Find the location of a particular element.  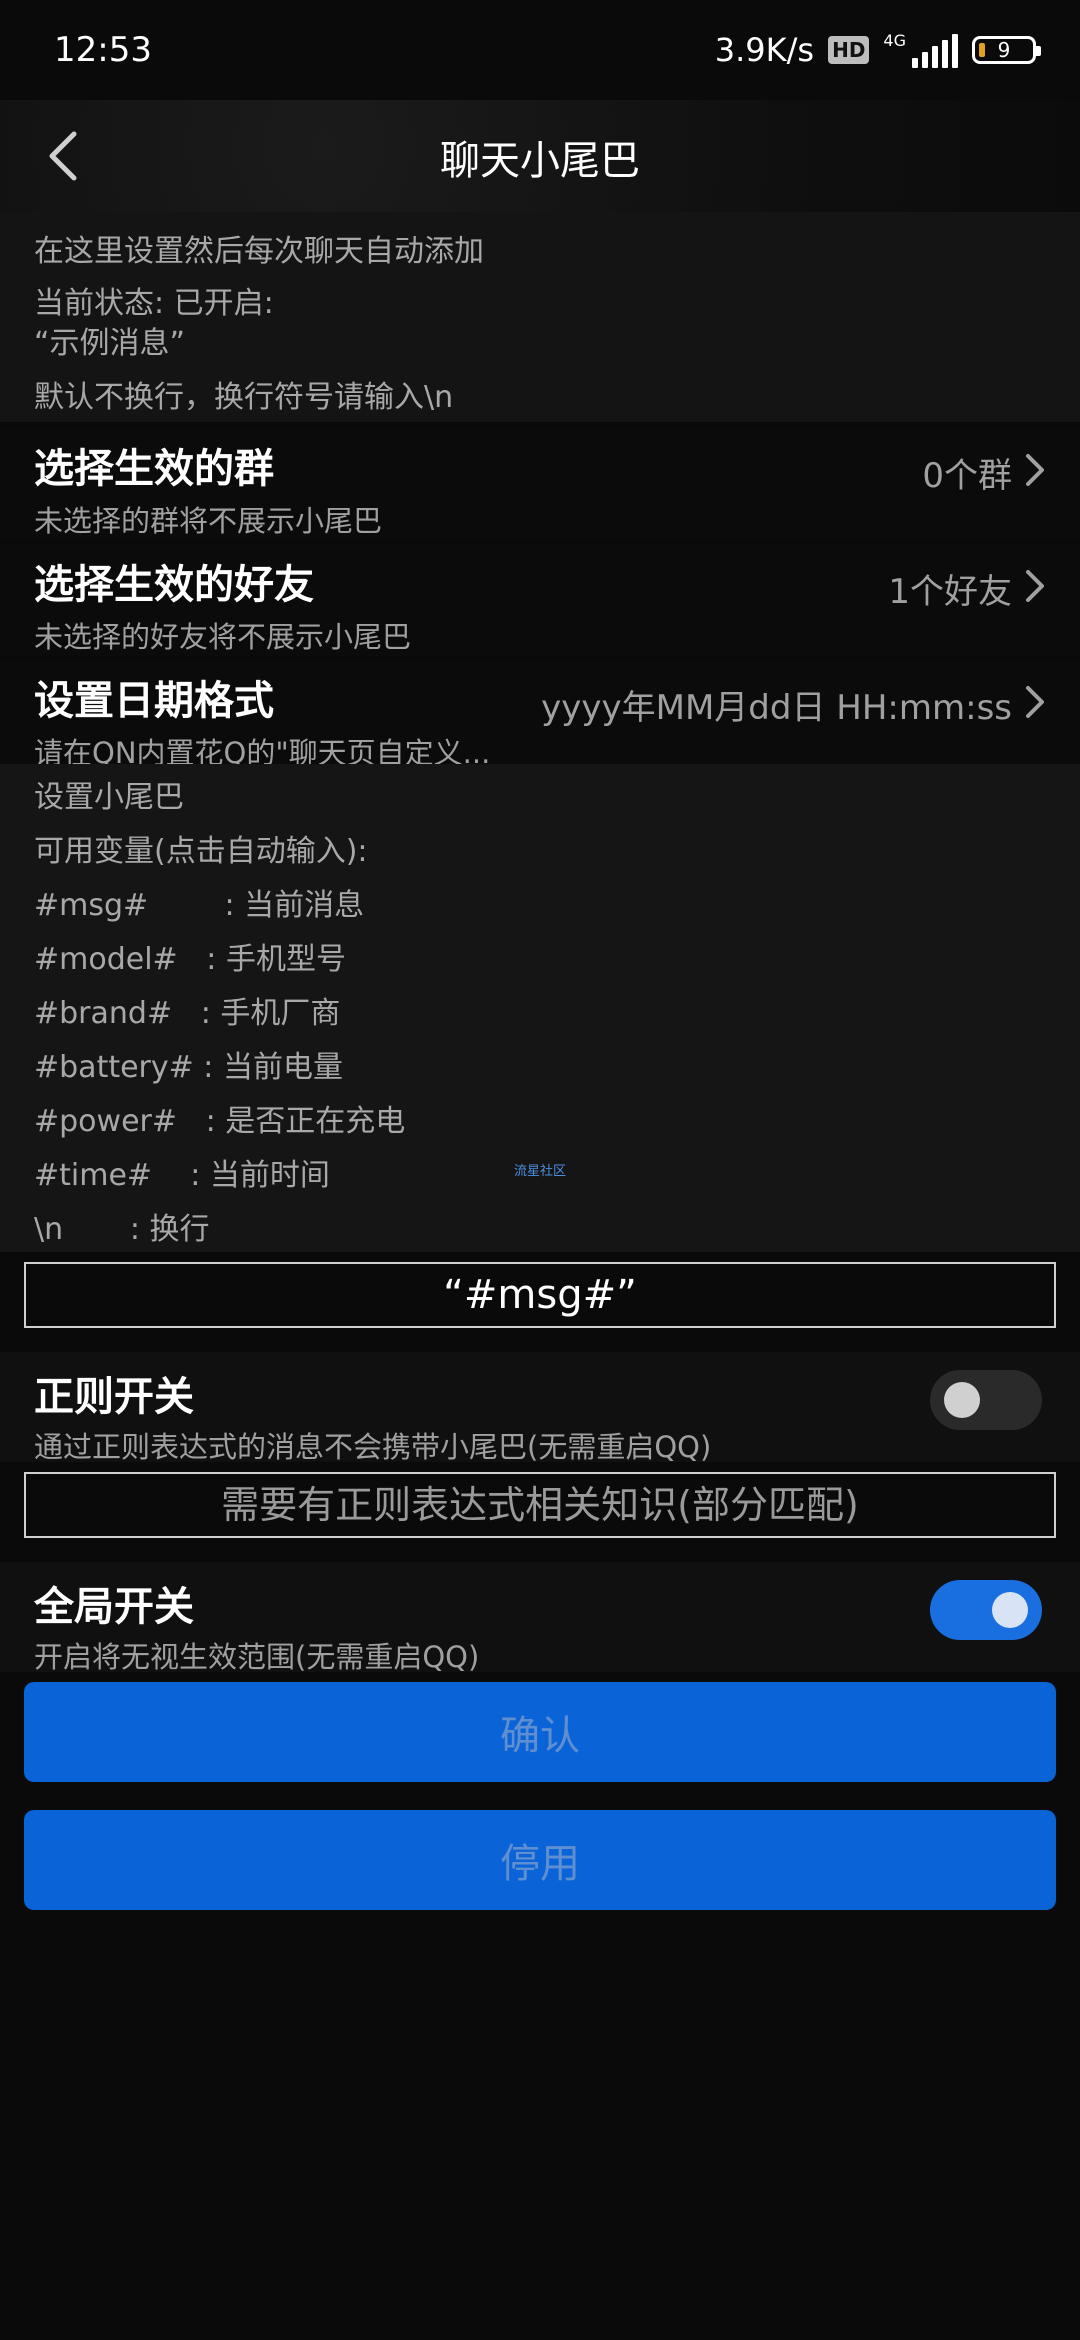

date-format-value: yyyy年MM月dd日 HH:mm:ss is located at coordinates (776, 708).